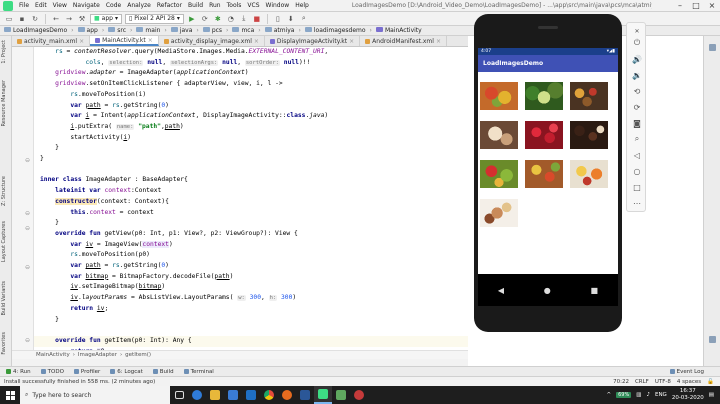 Image resolution: width=720 pixels, height=404 pixels. What do you see at coordinates (304, 19) in the screenshot?
I see `search-icon: ⌕` at bounding box center [304, 19].